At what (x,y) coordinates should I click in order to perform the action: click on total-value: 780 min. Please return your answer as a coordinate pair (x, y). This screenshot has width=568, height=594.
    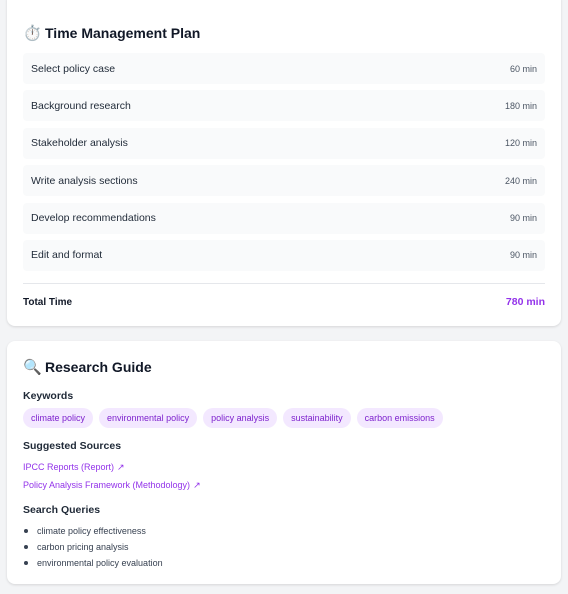
    Looking at the image, I should click on (525, 302).